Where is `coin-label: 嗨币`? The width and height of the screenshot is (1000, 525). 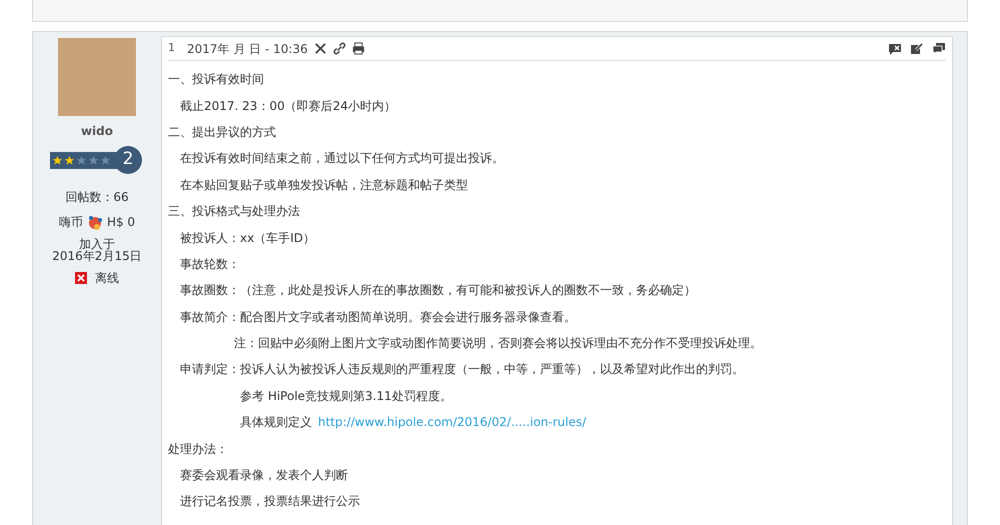
coin-label: 嗨币 is located at coordinates (70, 222).